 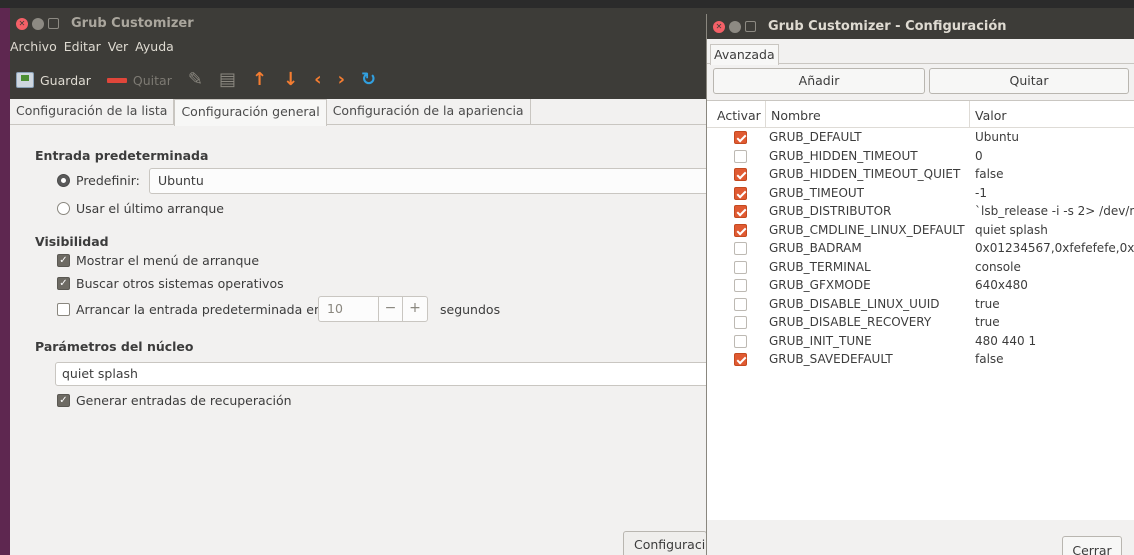 What do you see at coordinates (63, 208) in the screenshot?
I see `last-boot-radio` at bounding box center [63, 208].